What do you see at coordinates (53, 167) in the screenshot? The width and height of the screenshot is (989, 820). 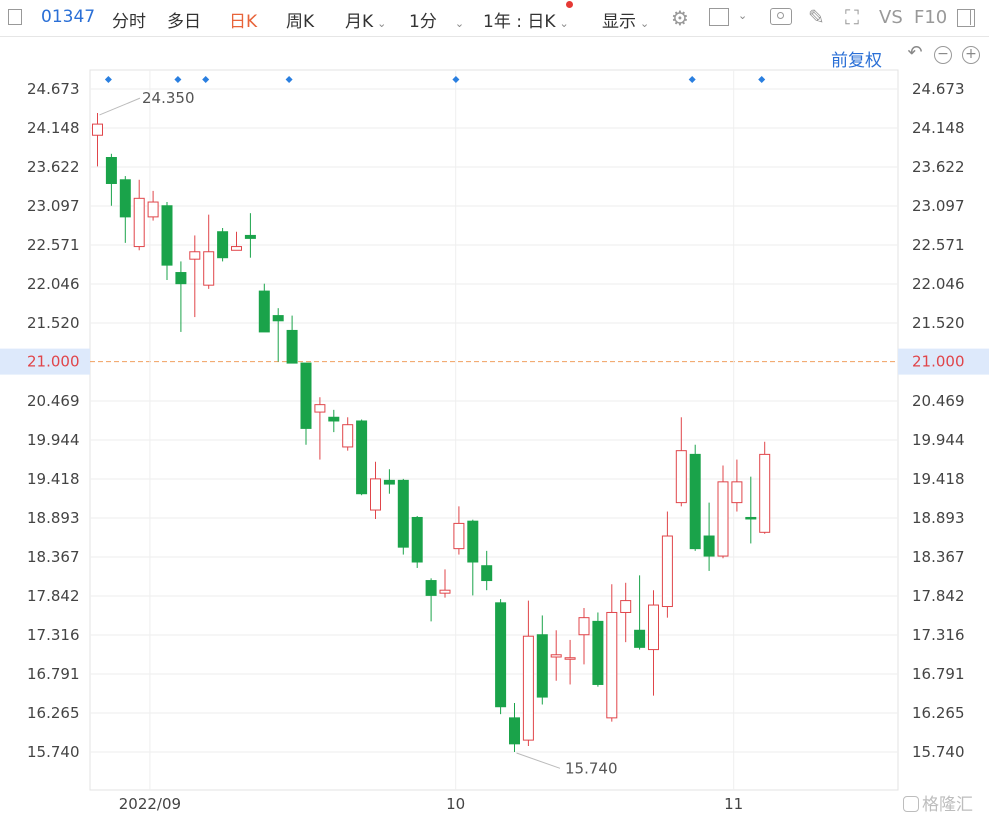 I see `y-tick-label-left: 23.622` at bounding box center [53, 167].